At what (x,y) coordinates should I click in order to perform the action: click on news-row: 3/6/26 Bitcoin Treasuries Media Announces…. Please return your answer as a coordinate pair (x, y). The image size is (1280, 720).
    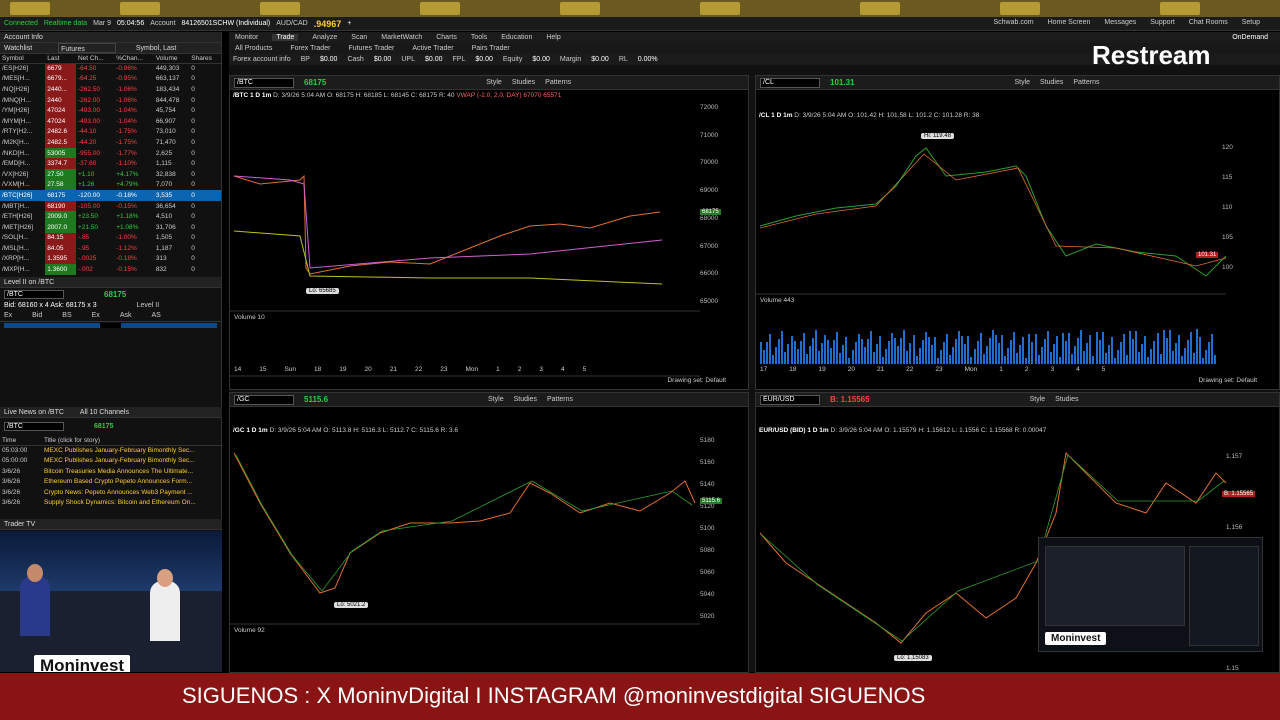
    Looking at the image, I should click on (110, 471).